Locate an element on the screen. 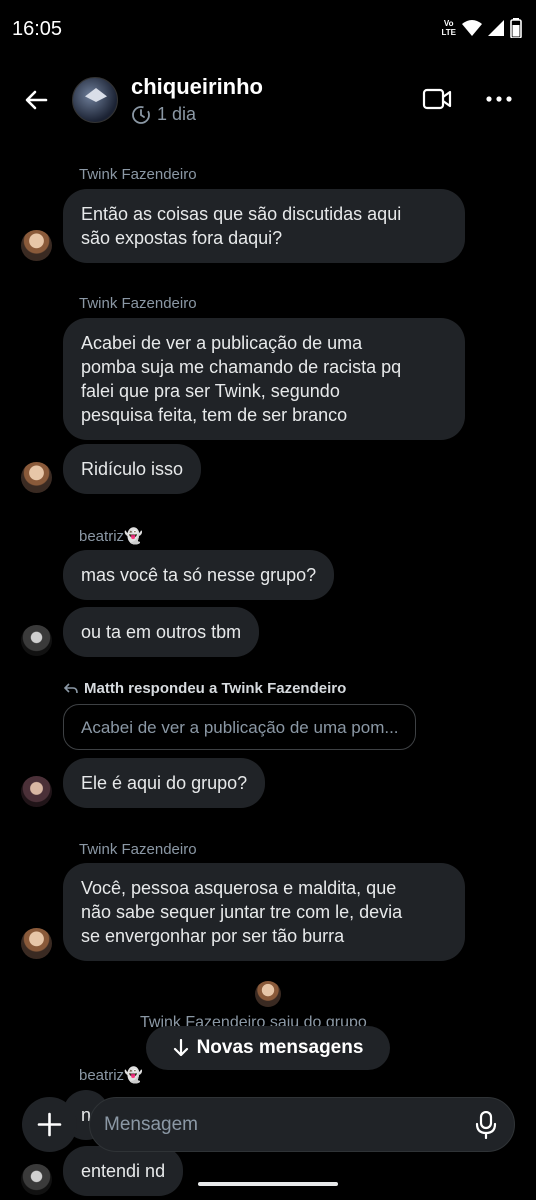 Image resolution: width=536 pixels, height=1200 pixels. status-icons: Vo LTE is located at coordinates (481, 28).